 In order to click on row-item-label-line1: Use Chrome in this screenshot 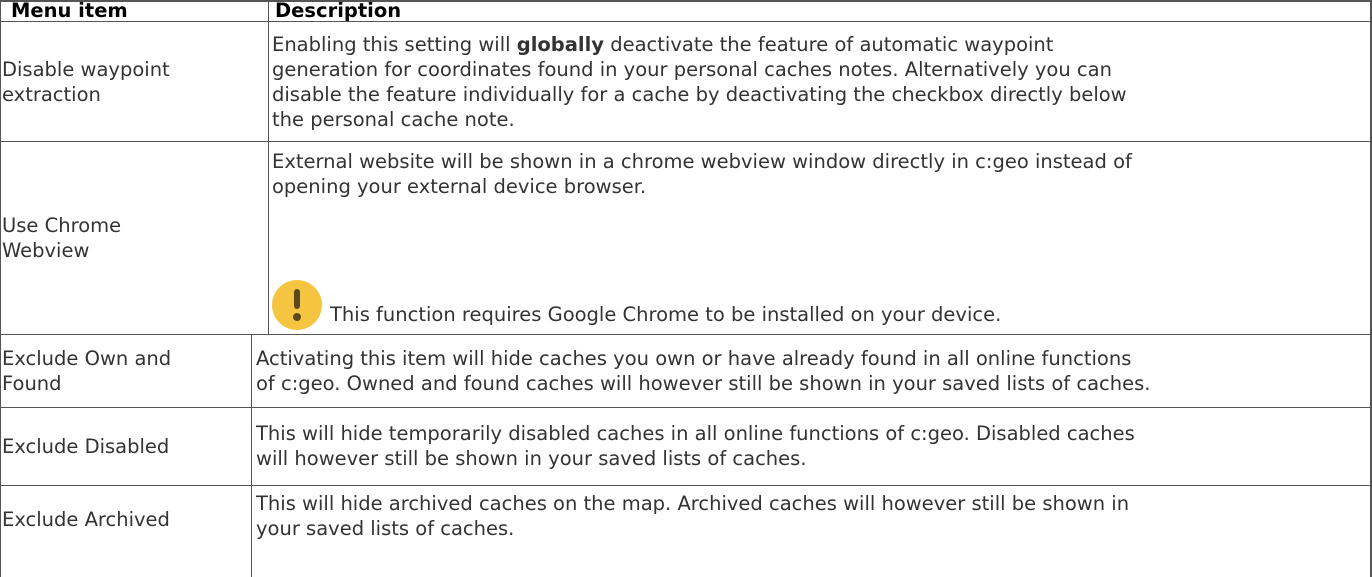, I will do `click(62, 225)`.